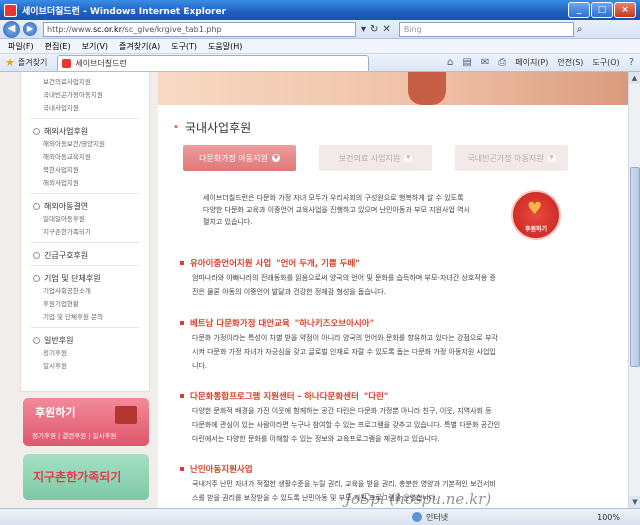  What do you see at coordinates (10, 10) in the screenshot?
I see `ie-app-icon` at bounding box center [10, 10].